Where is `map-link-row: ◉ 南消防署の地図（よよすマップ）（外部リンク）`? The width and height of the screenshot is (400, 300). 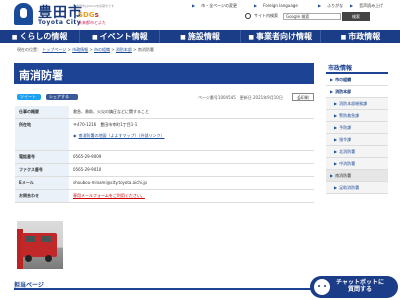 map-link-row: ◉ 南消防署の地図（よよすマップ）（外部リンク） is located at coordinates (191, 136).